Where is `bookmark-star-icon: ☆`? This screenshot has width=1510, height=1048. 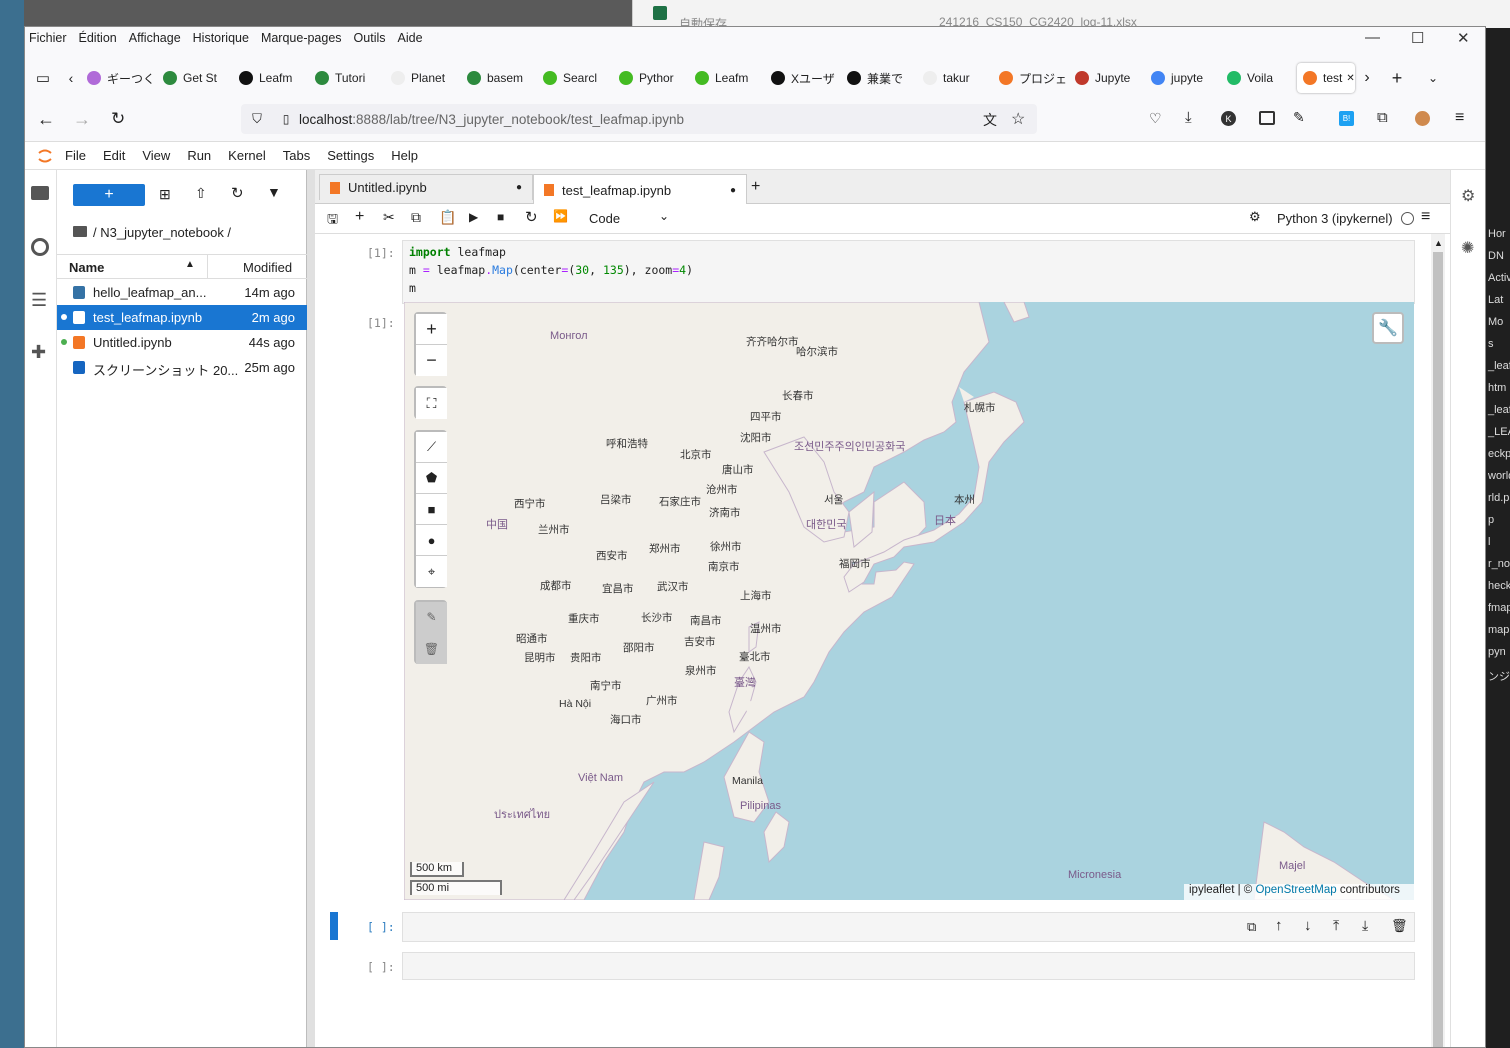 bookmark-star-icon: ☆ is located at coordinates (1018, 119).